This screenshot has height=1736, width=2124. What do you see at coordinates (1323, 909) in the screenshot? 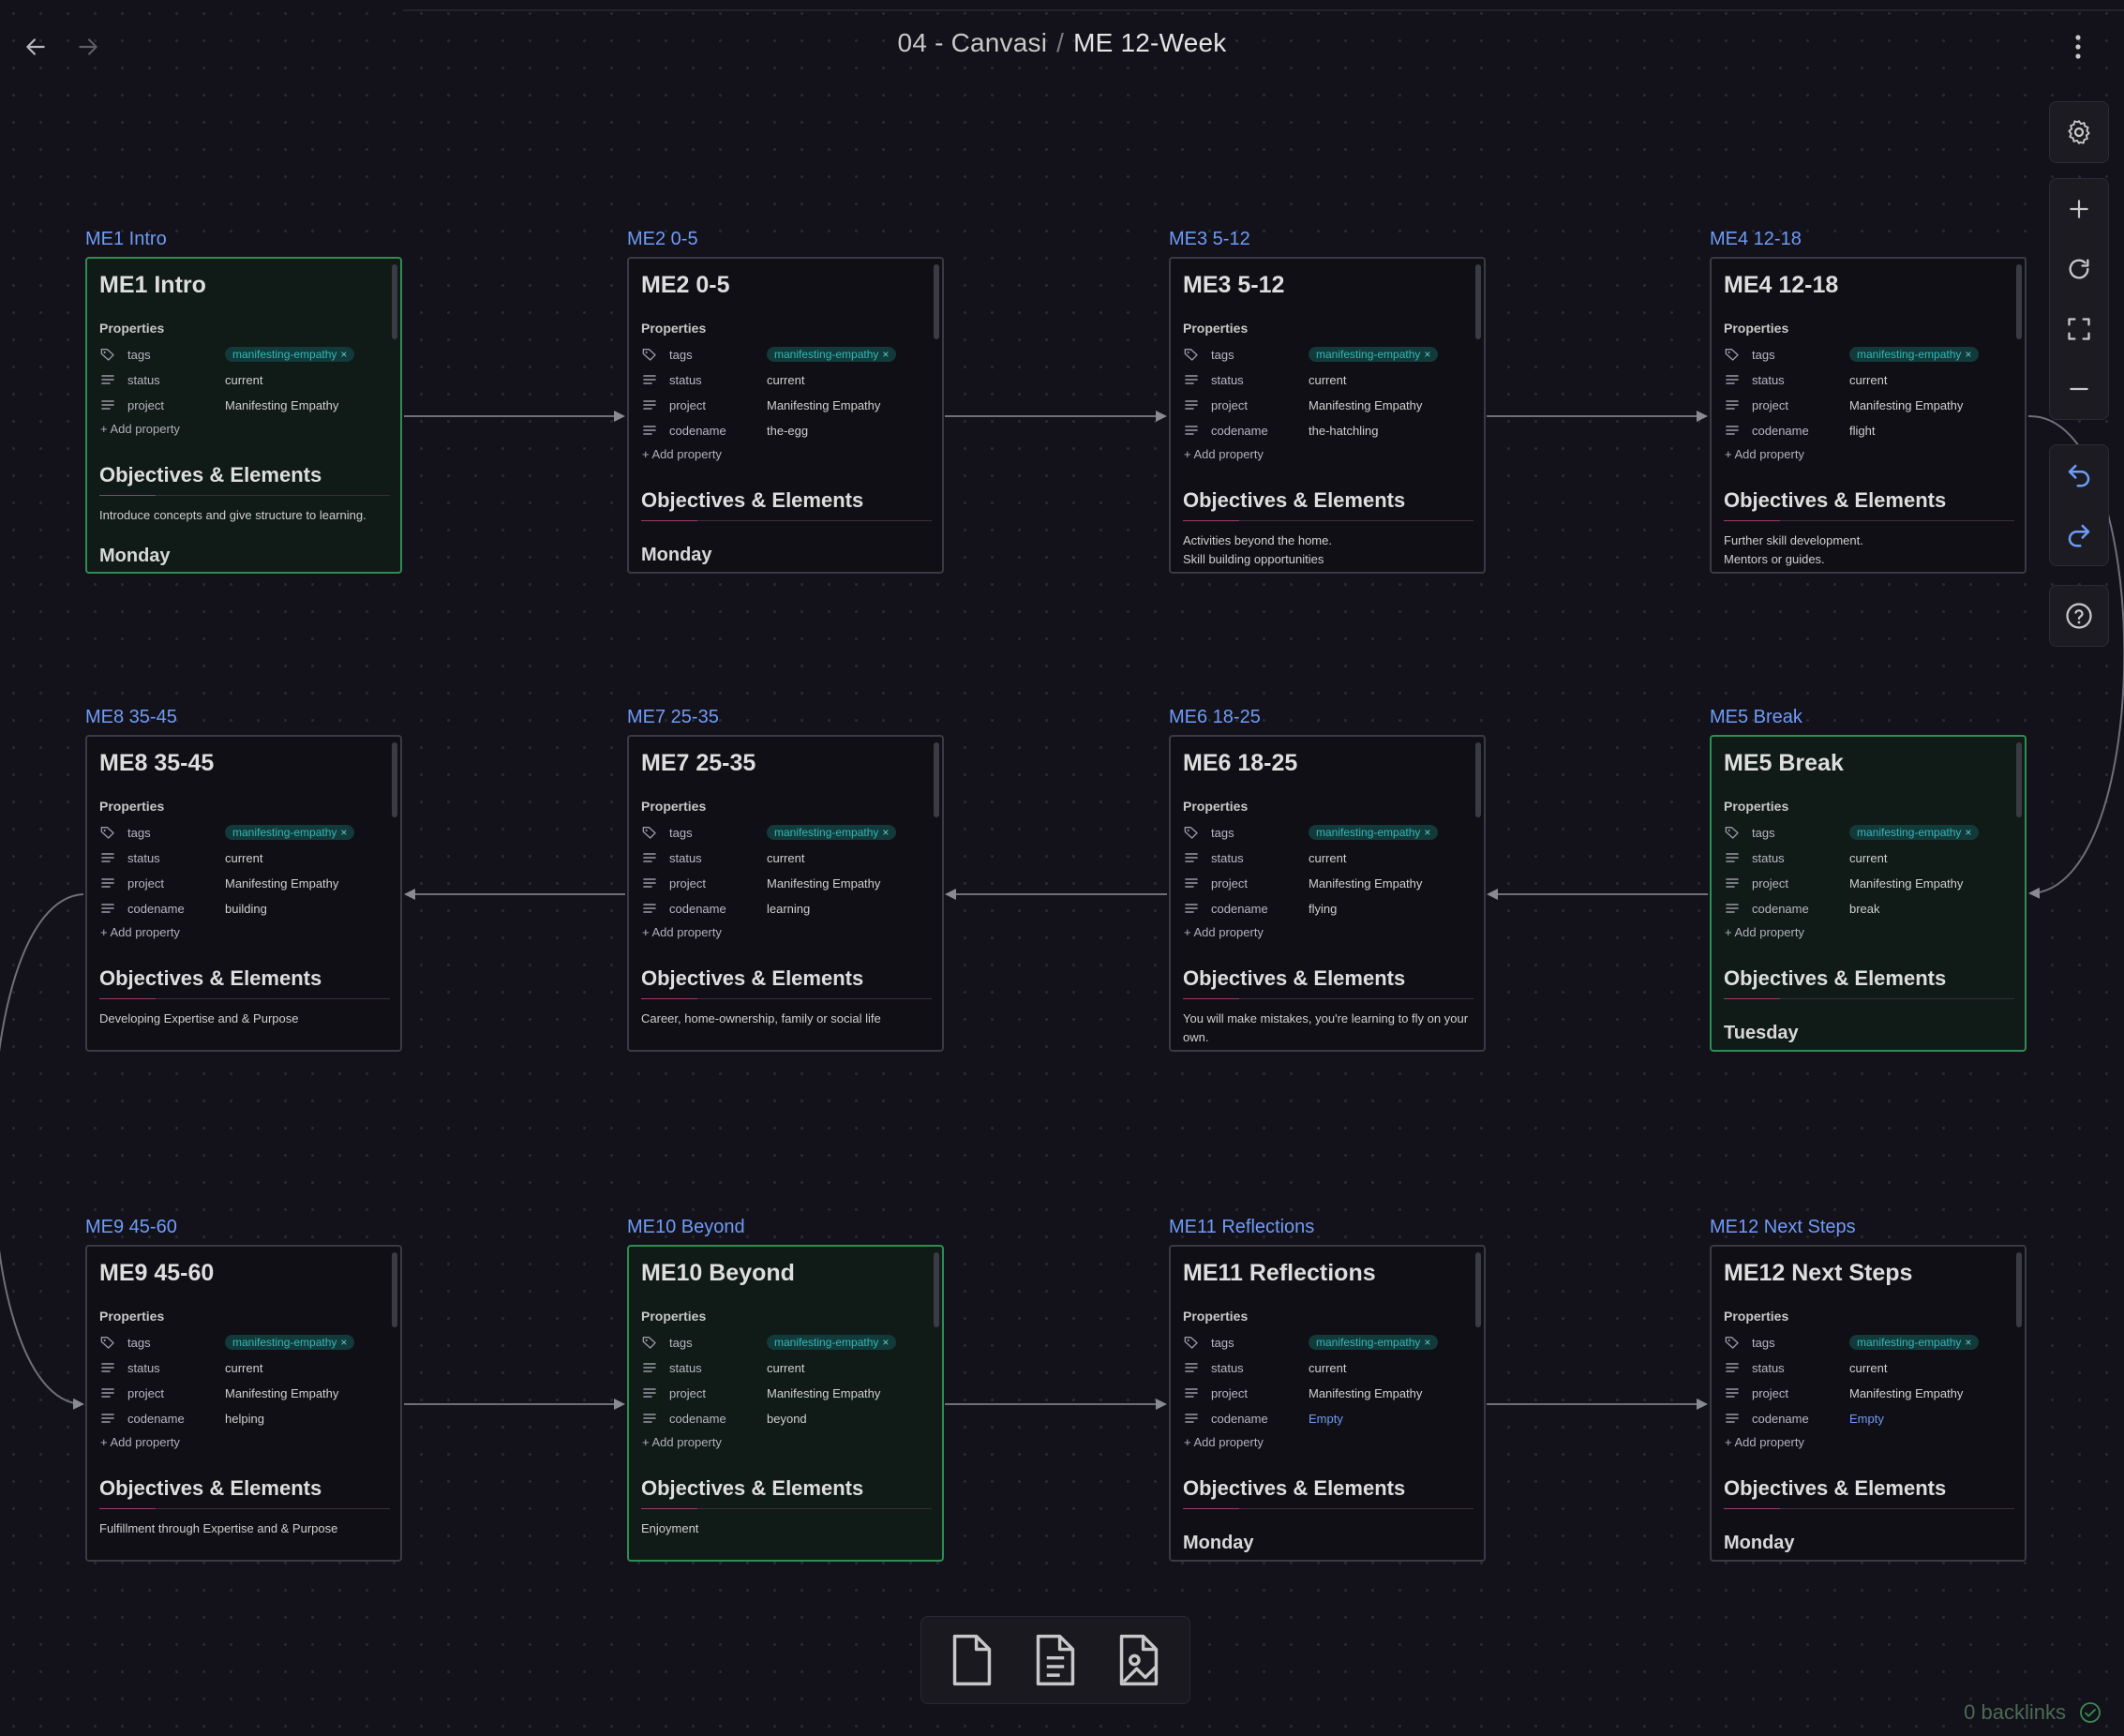
I see `property-value: flying` at bounding box center [1323, 909].